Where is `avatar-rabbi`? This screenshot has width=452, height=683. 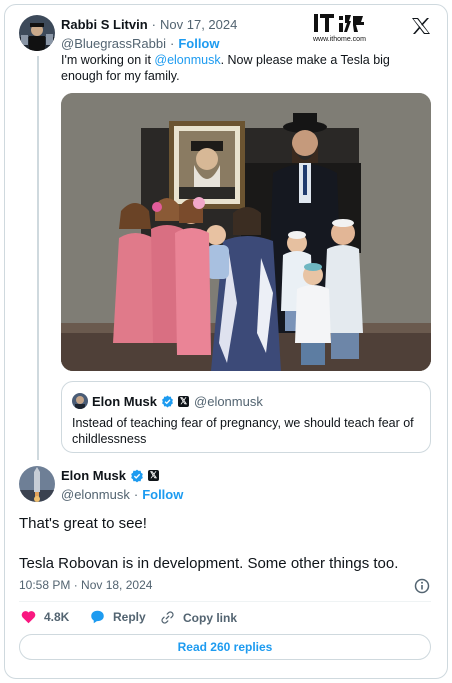
avatar-rabbi is located at coordinates (37, 33).